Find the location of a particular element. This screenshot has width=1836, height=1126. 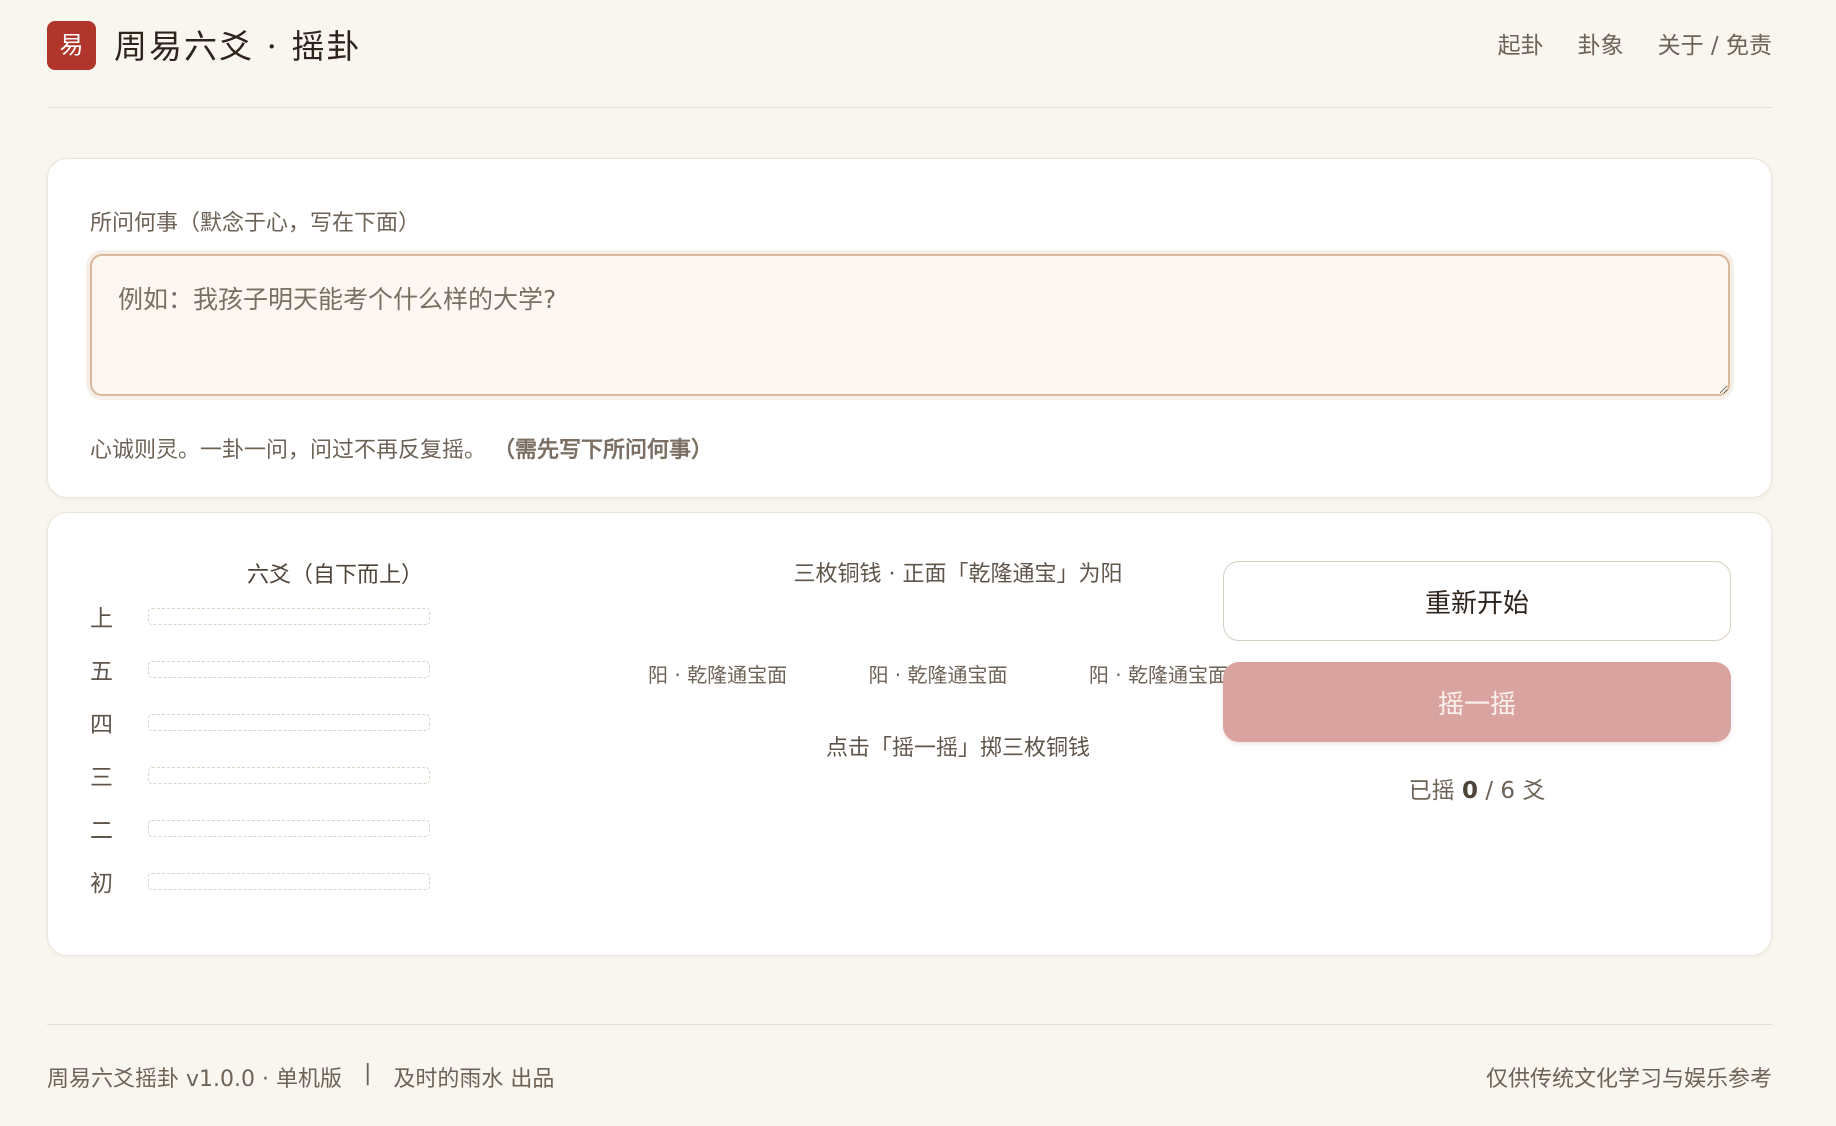

coin-2: 阳 · 乾隆通宝面 is located at coordinates (938, 675).